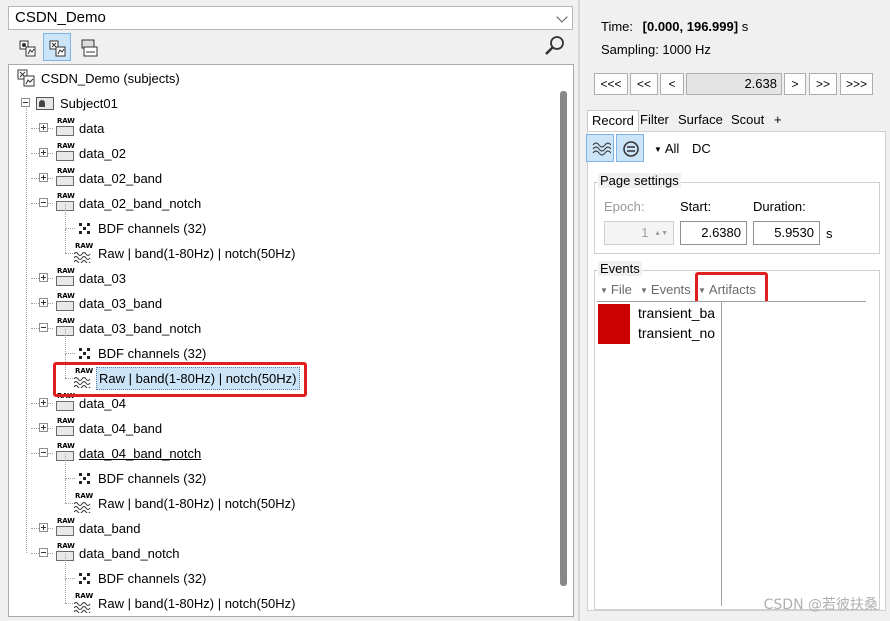 The image size is (890, 621). What do you see at coordinates (279, 303) in the screenshot?
I see `tree-folder-item: RAW data_03_band` at bounding box center [279, 303].